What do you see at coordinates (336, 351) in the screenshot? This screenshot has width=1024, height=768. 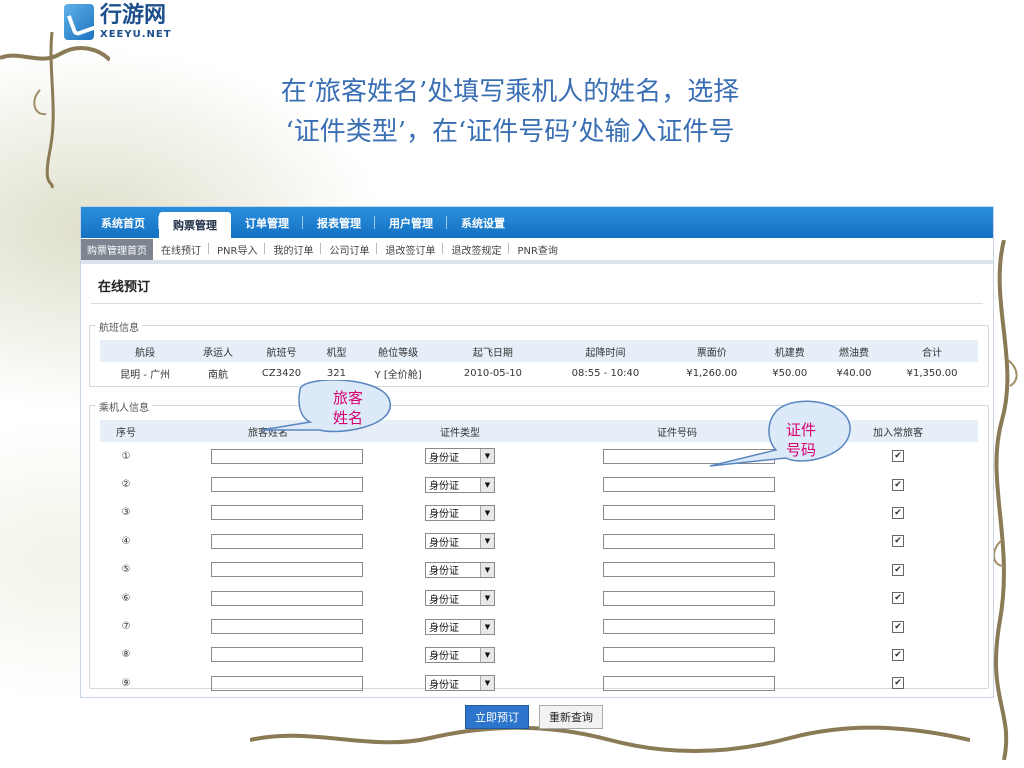 I see `col-aircraft: 机型` at bounding box center [336, 351].